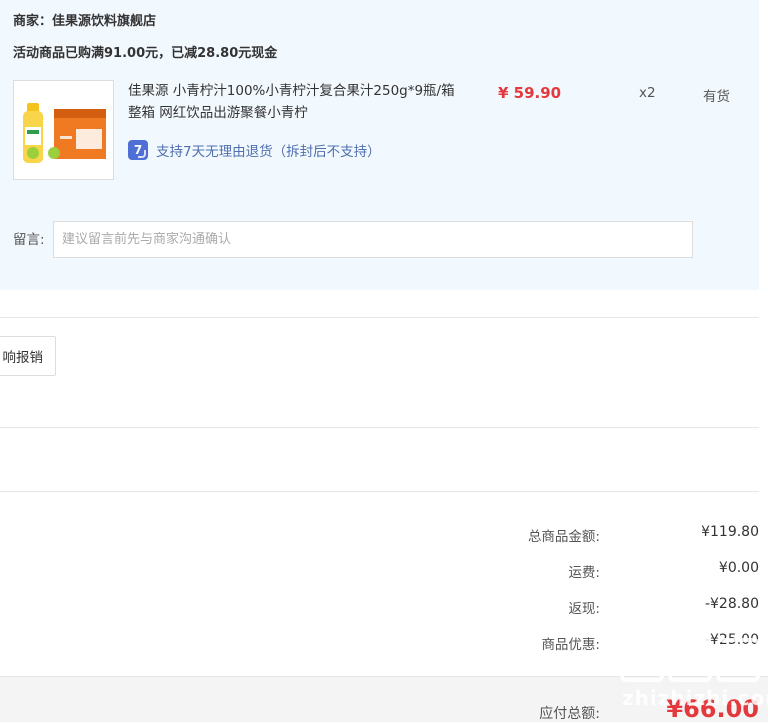 Image resolution: width=768 pixels, height=723 pixels. What do you see at coordinates (712, 709) in the screenshot?
I see `total-amount: ¥66.00` at bounding box center [712, 709].